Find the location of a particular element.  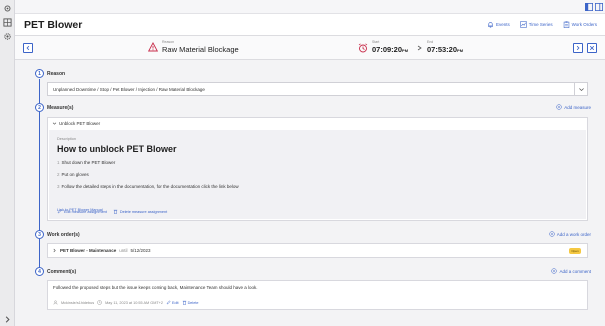

step-3-indicator: 3 is located at coordinates (39, 234).